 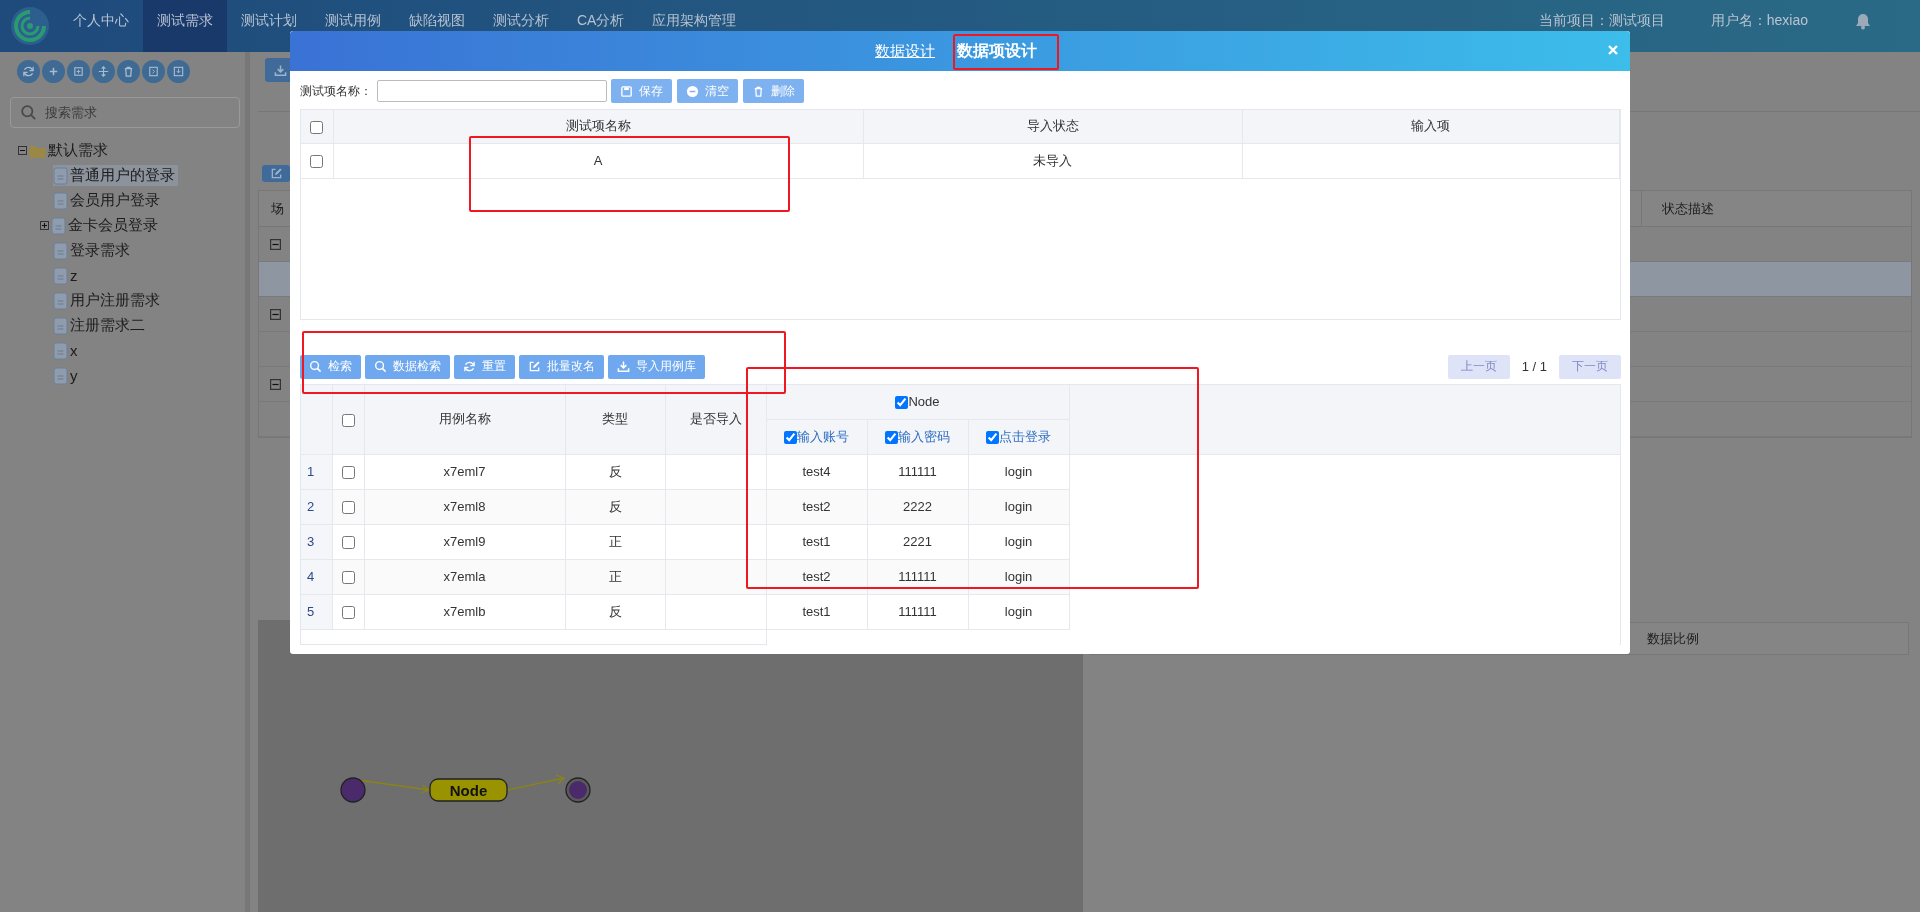 What do you see at coordinates (37, 150) in the screenshot?
I see `folder-icon` at bounding box center [37, 150].